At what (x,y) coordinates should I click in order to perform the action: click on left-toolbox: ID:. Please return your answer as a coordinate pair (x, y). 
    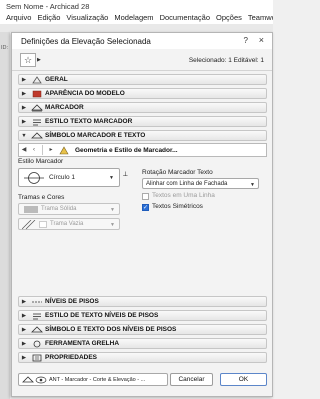
    Looking at the image, I should click on (5, 215).